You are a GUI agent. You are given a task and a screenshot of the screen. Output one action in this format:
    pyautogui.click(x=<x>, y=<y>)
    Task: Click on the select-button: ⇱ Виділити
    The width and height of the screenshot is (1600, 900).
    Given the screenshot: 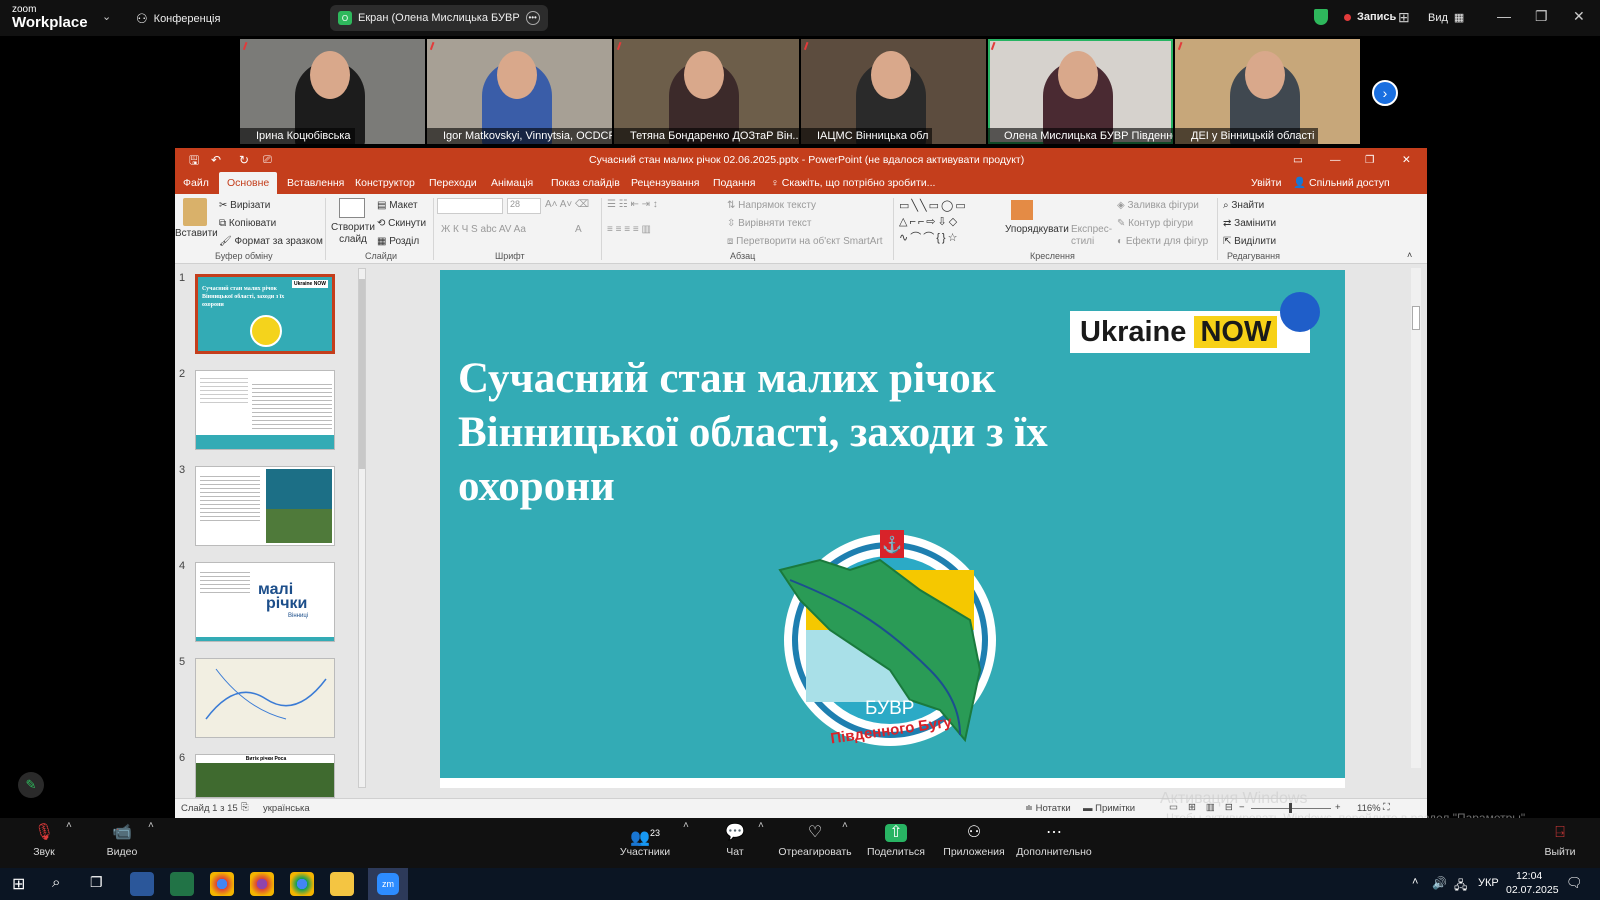 What is the action you would take?
    pyautogui.click(x=1249, y=241)
    